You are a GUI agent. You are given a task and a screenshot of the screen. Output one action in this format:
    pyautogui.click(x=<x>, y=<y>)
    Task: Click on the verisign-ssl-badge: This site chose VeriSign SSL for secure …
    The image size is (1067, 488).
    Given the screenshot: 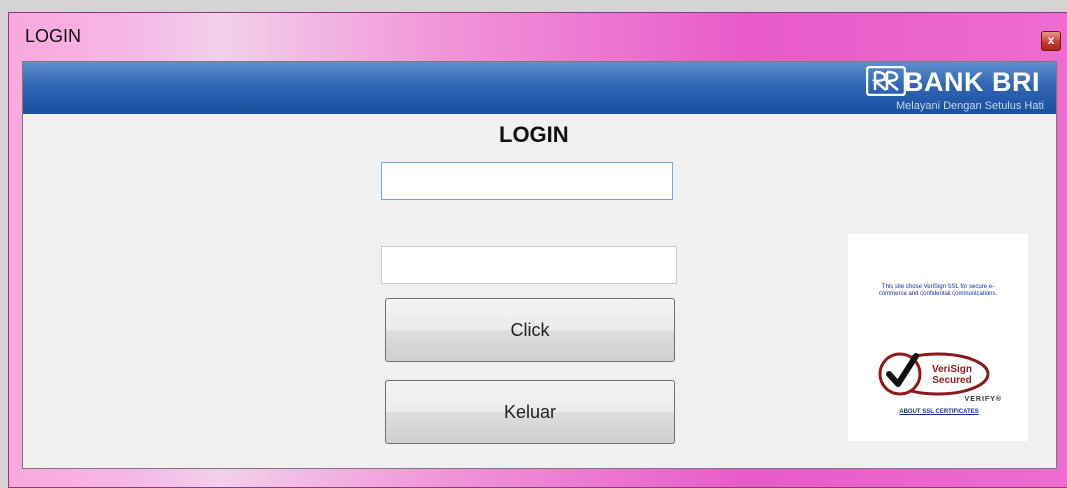 What is the action you would take?
    pyautogui.click(x=938, y=337)
    